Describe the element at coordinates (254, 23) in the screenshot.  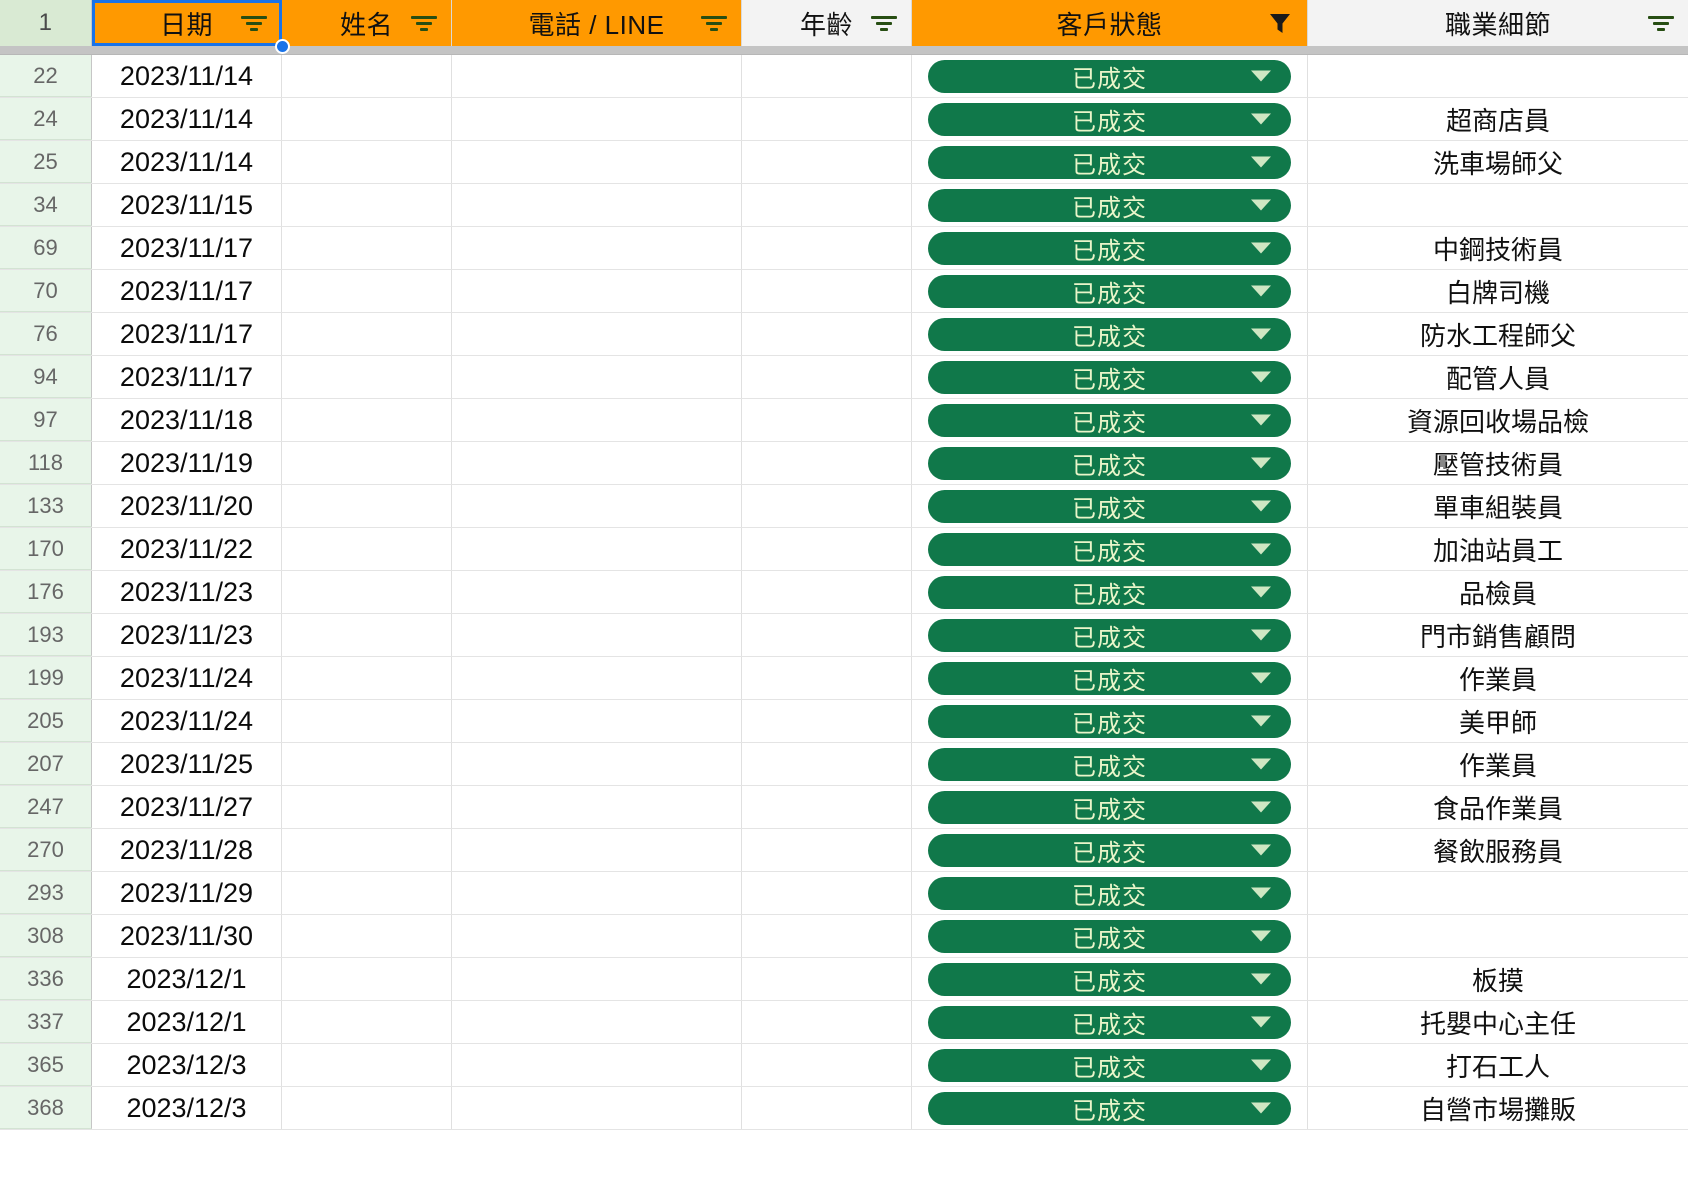
I see `filter-icon-date` at that location.